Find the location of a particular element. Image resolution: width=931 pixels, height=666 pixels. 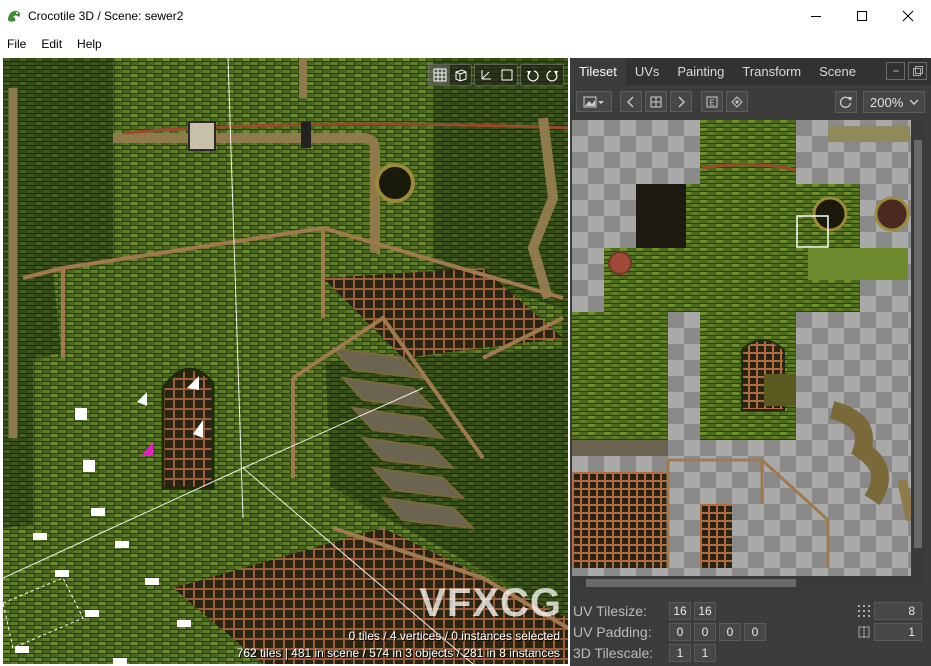

svg-text: E is located at coordinates (711, 102).